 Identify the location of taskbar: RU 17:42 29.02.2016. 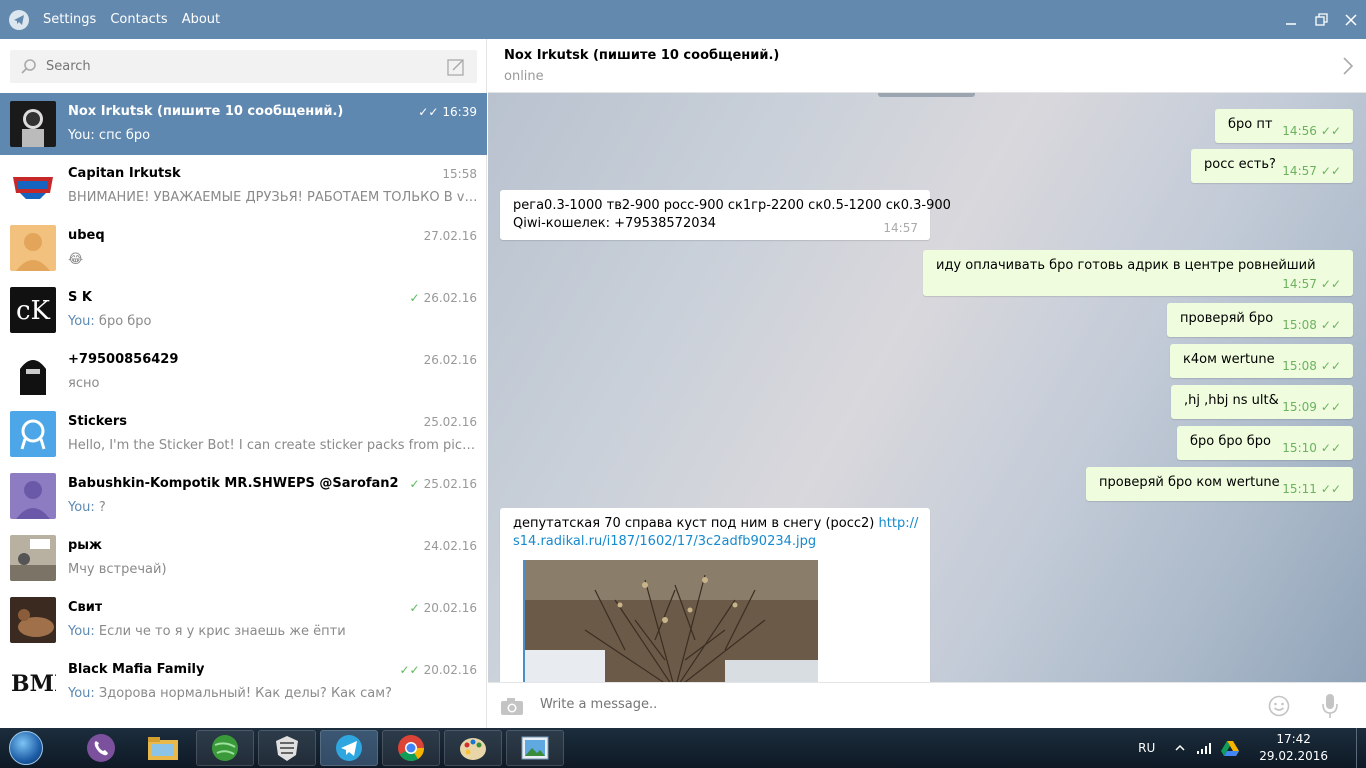
(683, 748).